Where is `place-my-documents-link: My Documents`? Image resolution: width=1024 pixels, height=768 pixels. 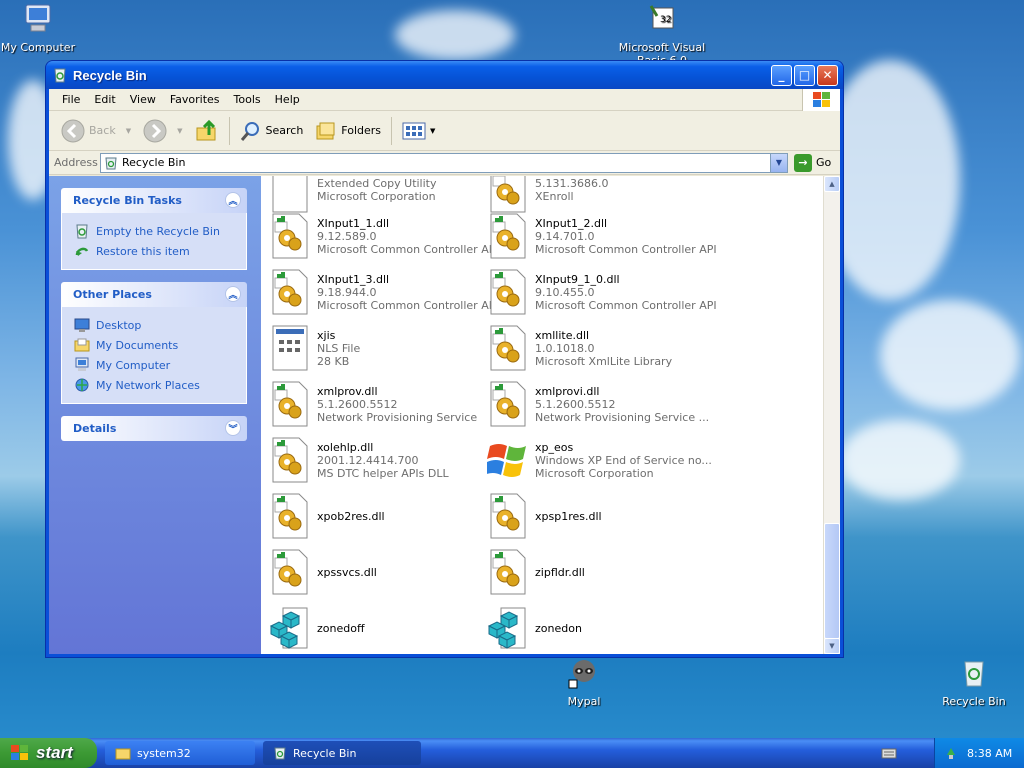 place-my-documents-link: My Documents is located at coordinates (160, 345).